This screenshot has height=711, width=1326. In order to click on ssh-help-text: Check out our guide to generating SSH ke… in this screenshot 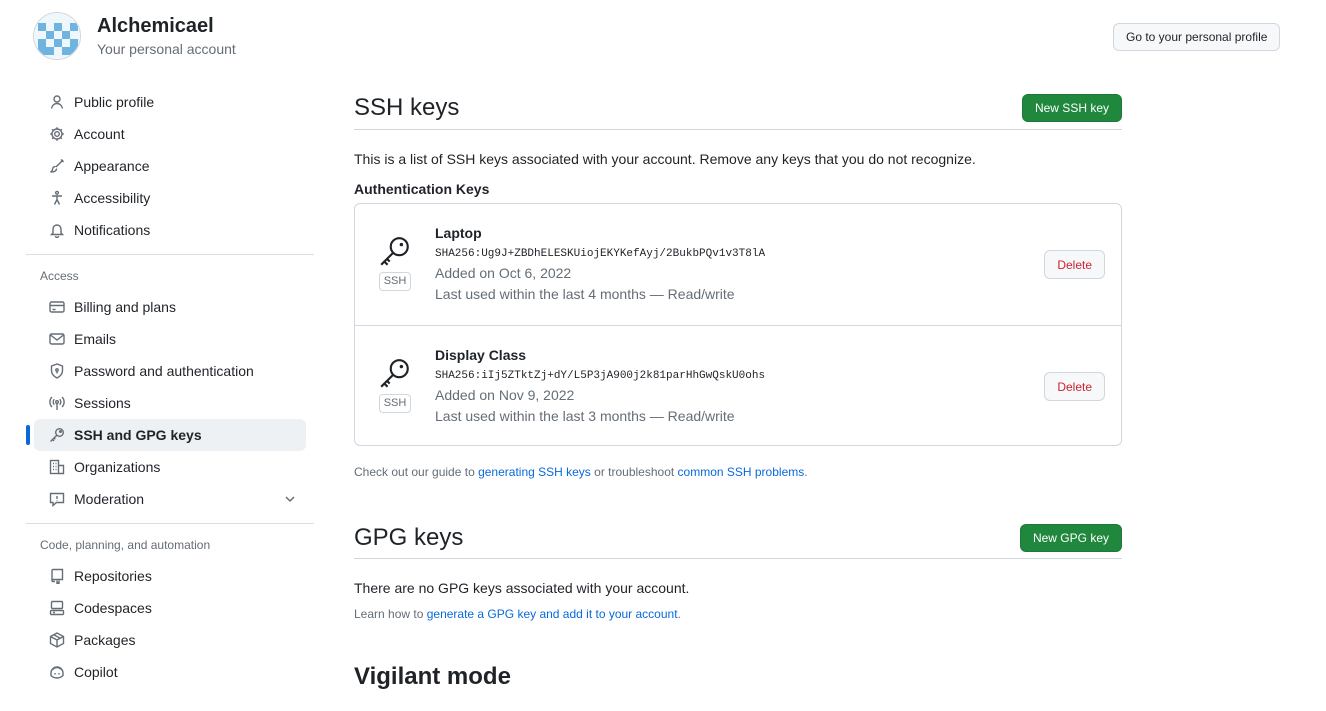, I will do `click(738, 472)`.